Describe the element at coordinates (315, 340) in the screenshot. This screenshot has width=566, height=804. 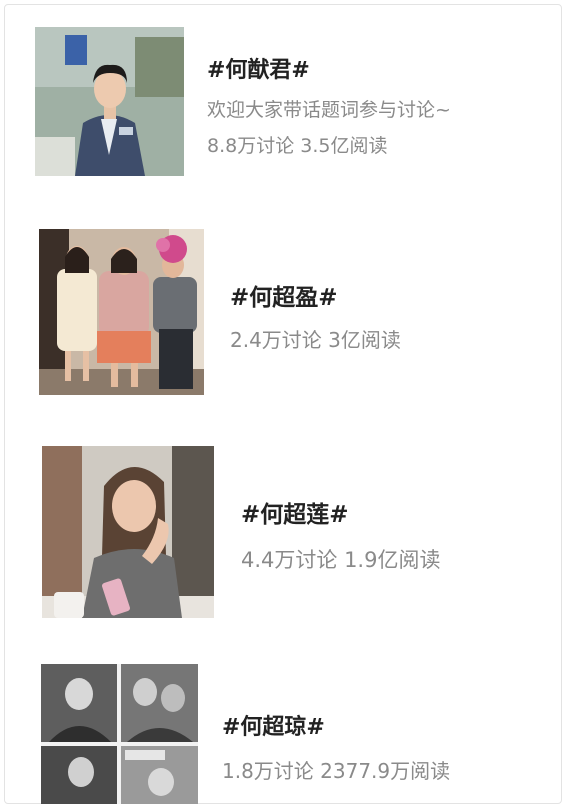
I see `topic-stats: 2.4万讨论 3亿阅读` at that location.